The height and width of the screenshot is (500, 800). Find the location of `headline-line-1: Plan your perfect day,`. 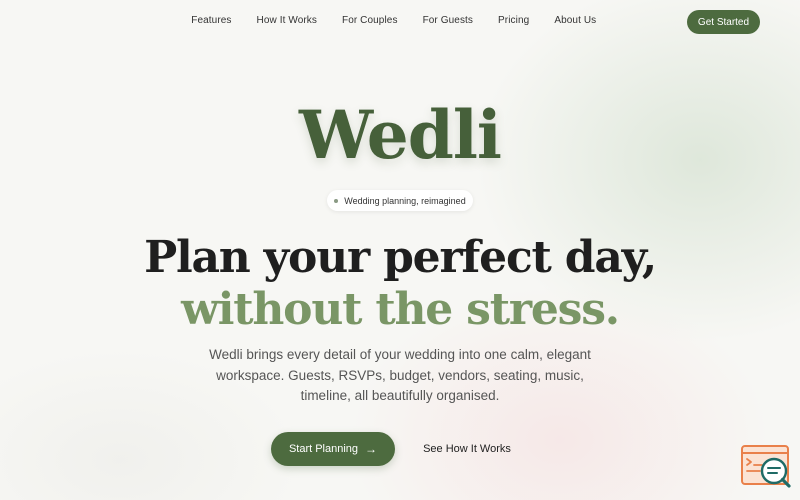

headline-line-1: Plan your perfect day, is located at coordinates (400, 257).